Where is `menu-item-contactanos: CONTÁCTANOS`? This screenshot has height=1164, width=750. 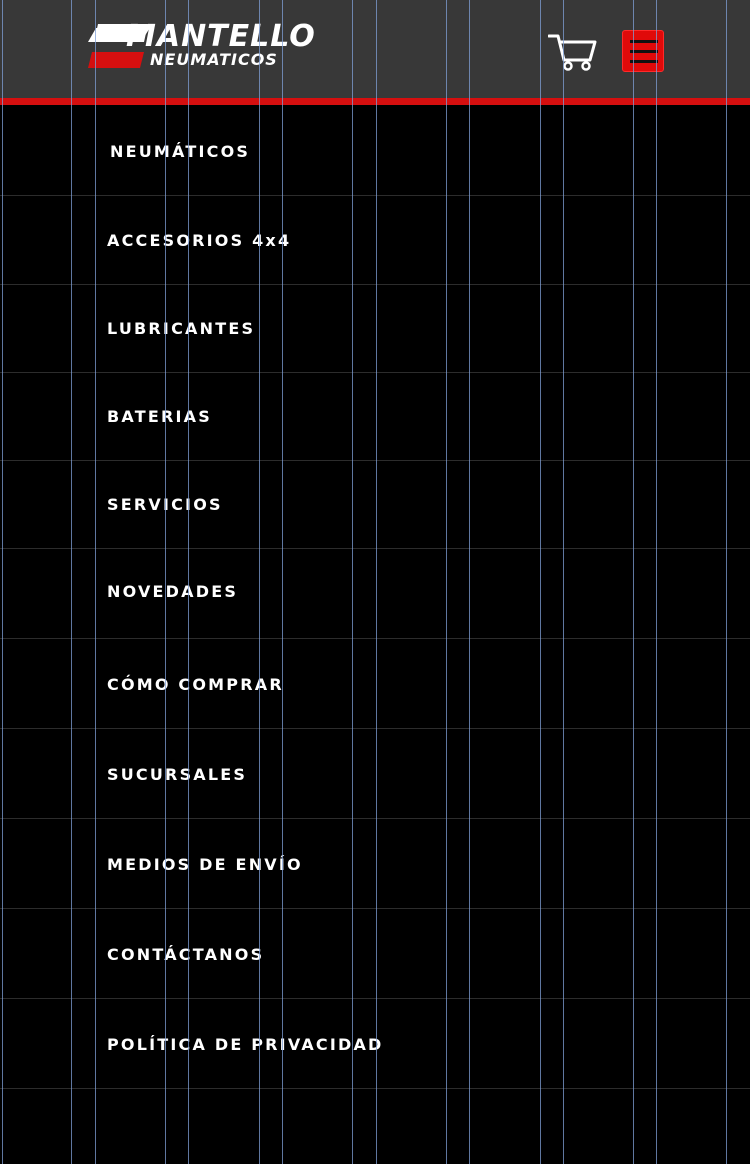
menu-item-contactanos: CONTÁCTANOS is located at coordinates (375, 954).